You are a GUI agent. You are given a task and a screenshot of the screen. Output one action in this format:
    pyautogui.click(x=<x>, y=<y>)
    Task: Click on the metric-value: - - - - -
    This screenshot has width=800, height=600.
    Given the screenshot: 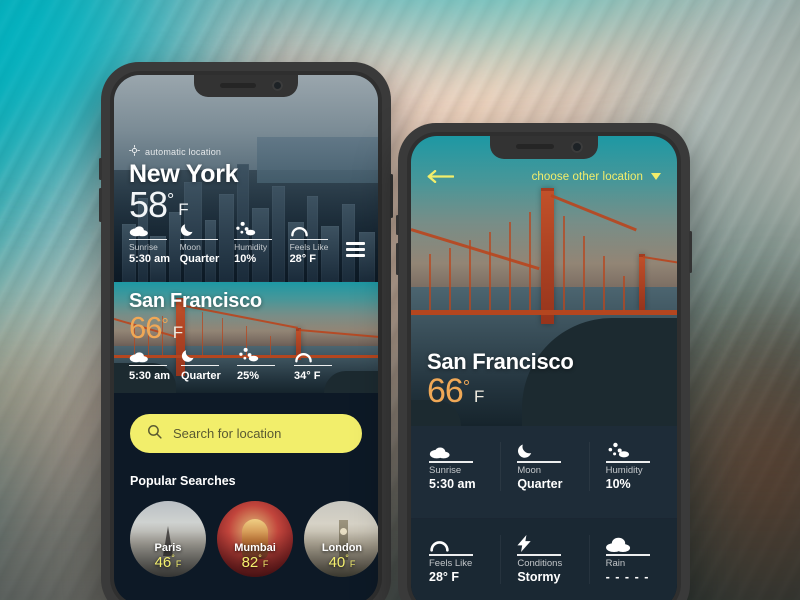 What is the action you would take?
    pyautogui.click(x=627, y=576)
    